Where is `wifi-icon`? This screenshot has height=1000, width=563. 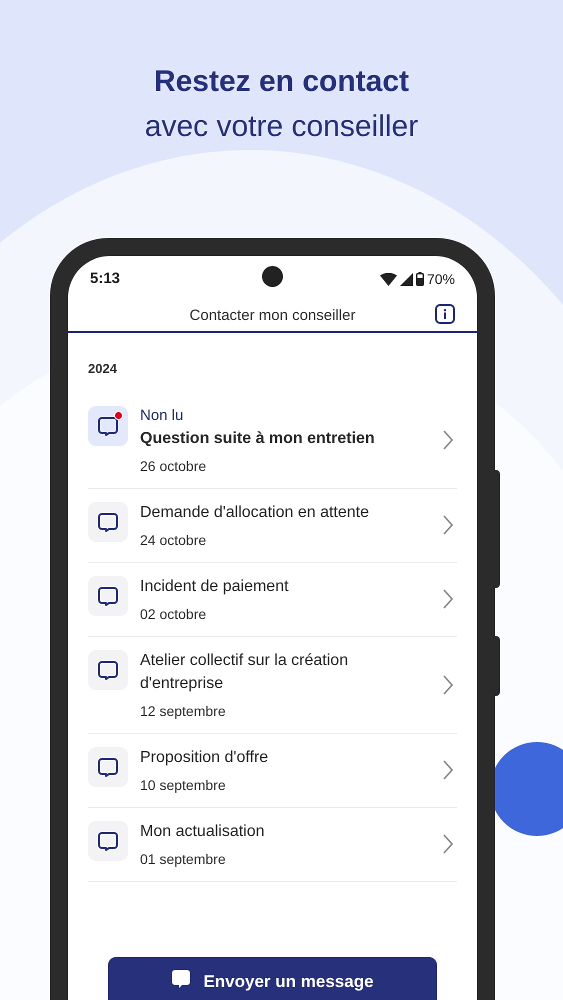 wifi-icon is located at coordinates (388, 279).